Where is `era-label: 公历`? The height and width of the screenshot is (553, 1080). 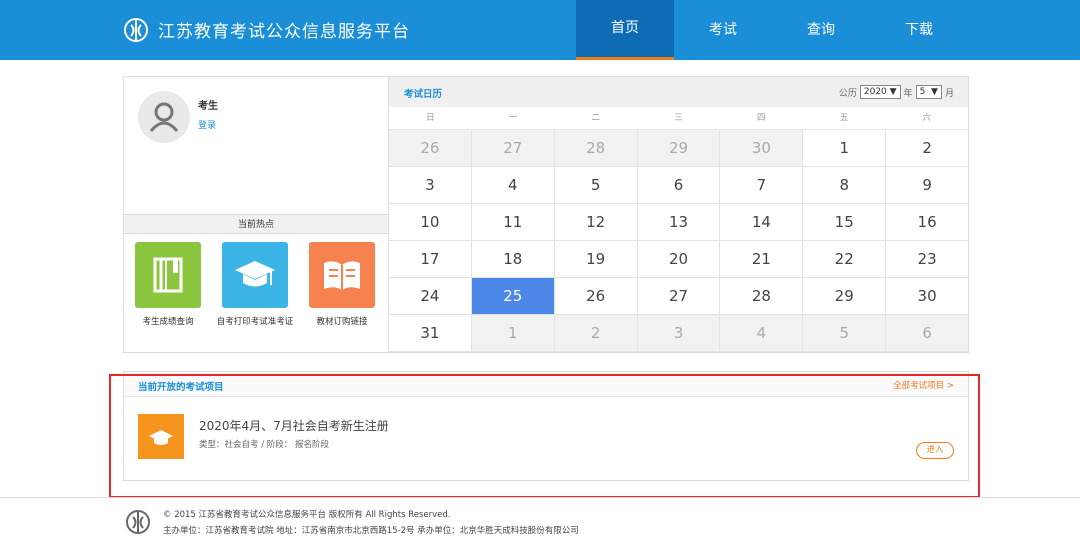
era-label: 公历 is located at coordinates (847, 93).